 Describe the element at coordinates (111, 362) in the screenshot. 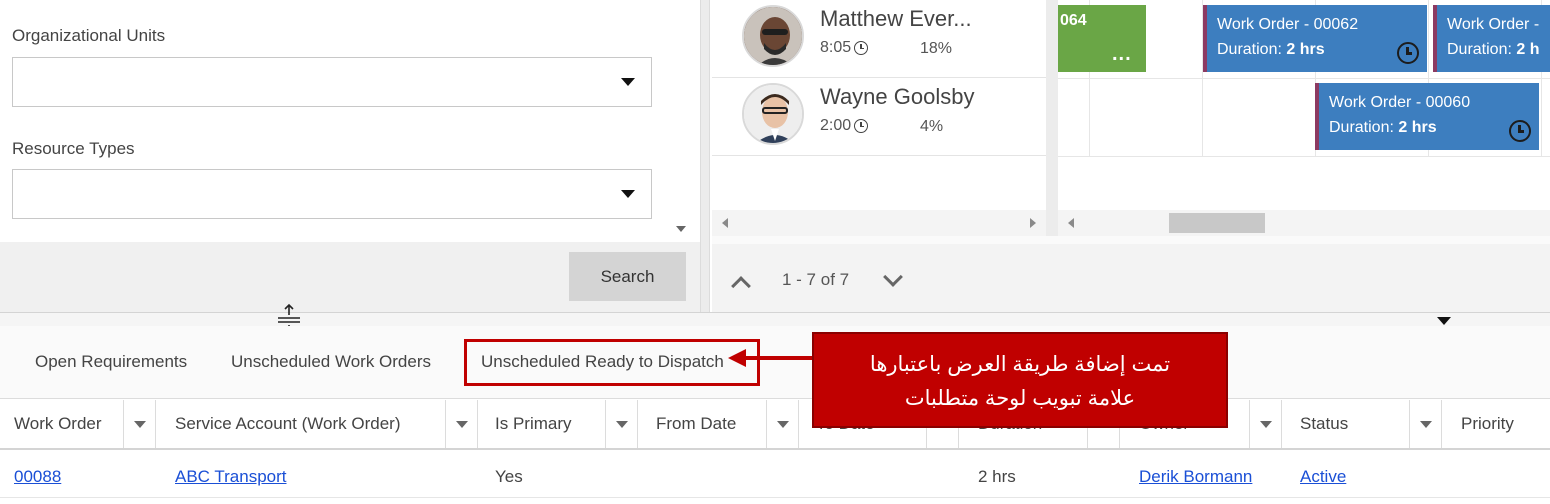

I see `tab-open-requirements: Open Requirements` at that location.